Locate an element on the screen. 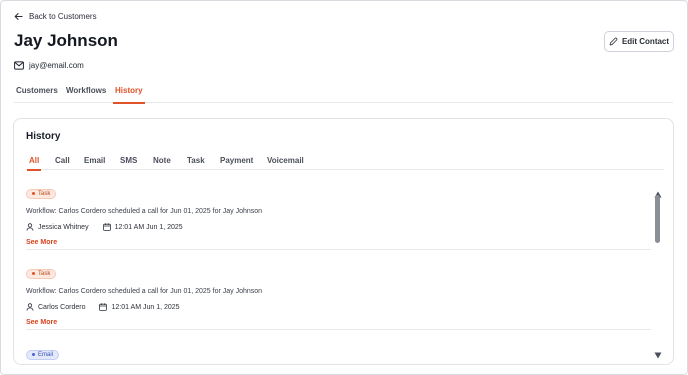 Image resolution: width=688 pixels, height=375 pixels. contact-email-row: jay@email.com is located at coordinates (49, 65).